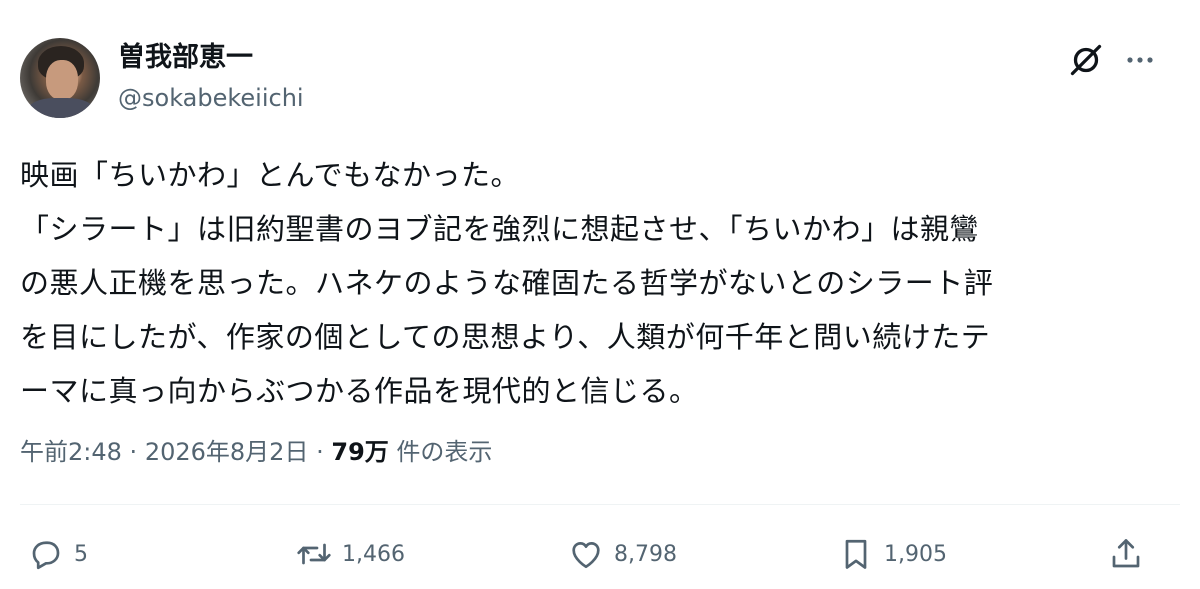  What do you see at coordinates (586, 555) in the screenshot?
I see `like-icon` at bounding box center [586, 555].